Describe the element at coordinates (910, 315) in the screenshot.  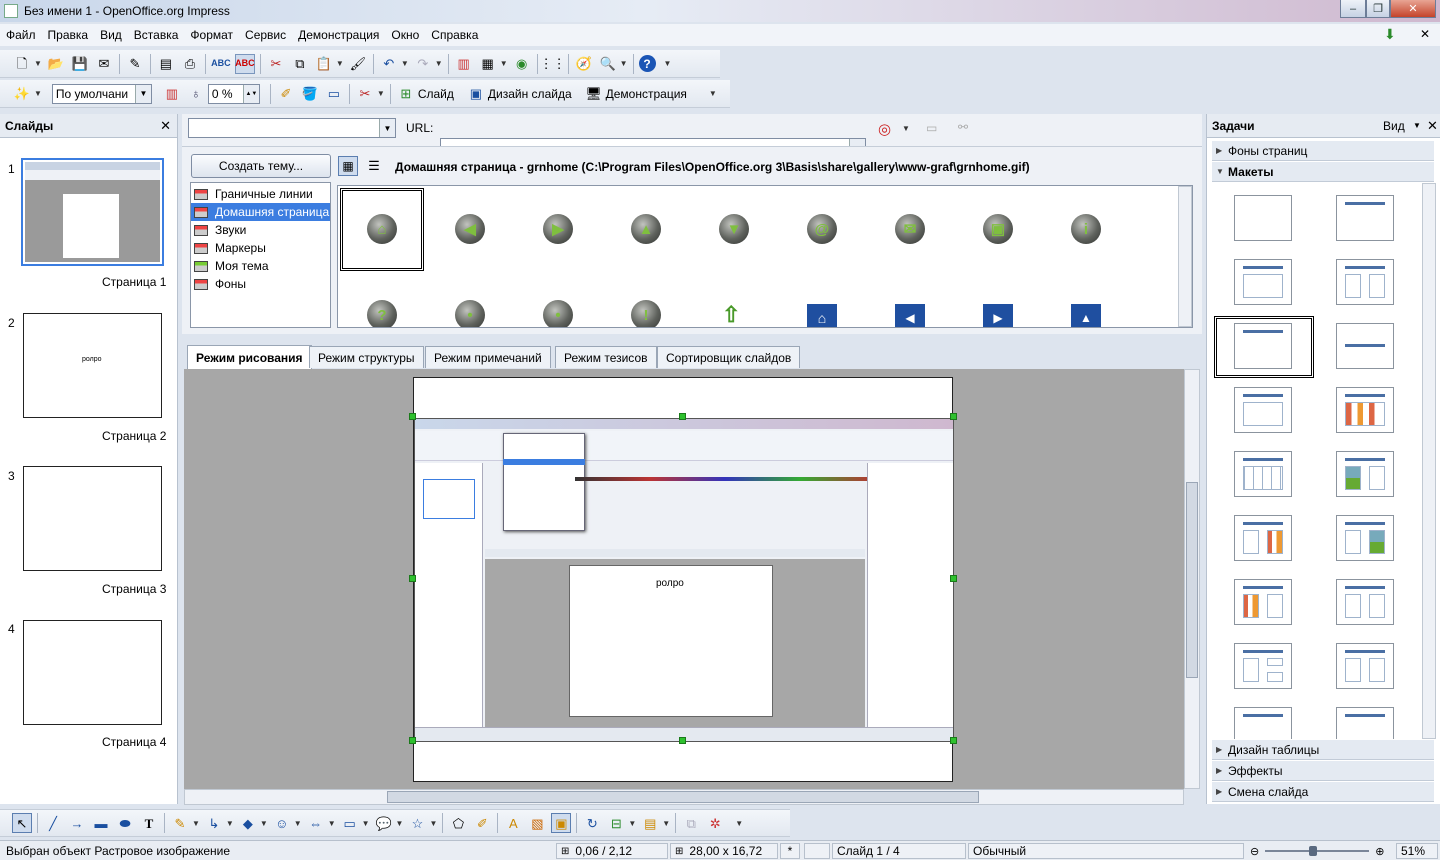
I see `blue-left-icon: ◀` at that location.